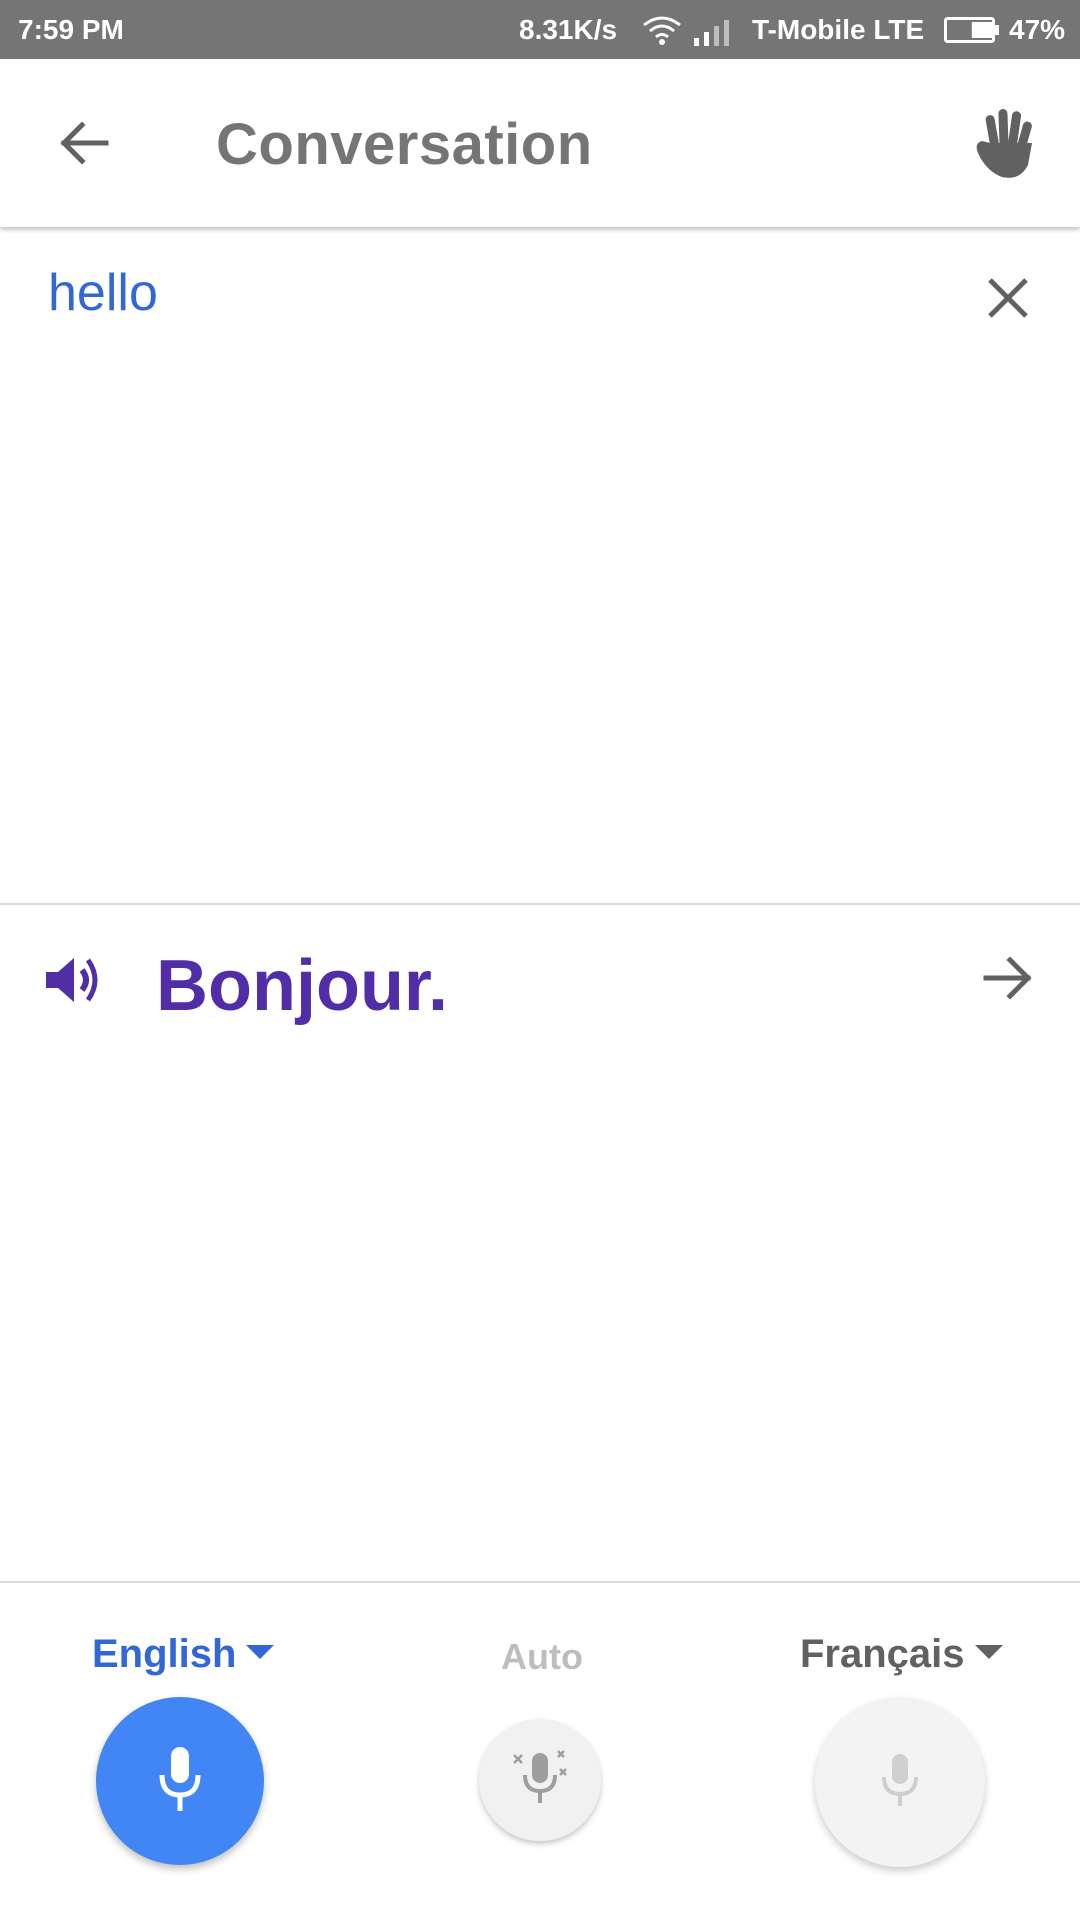 The width and height of the screenshot is (1080, 1920). Describe the element at coordinates (1037, 29) in the screenshot. I see `battery-percent: 47%` at that location.